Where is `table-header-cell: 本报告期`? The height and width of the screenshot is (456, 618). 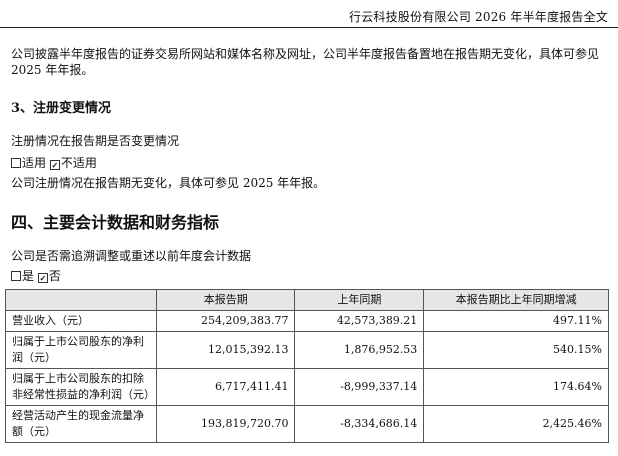 table-header-cell: 本报告期 is located at coordinates (225, 300).